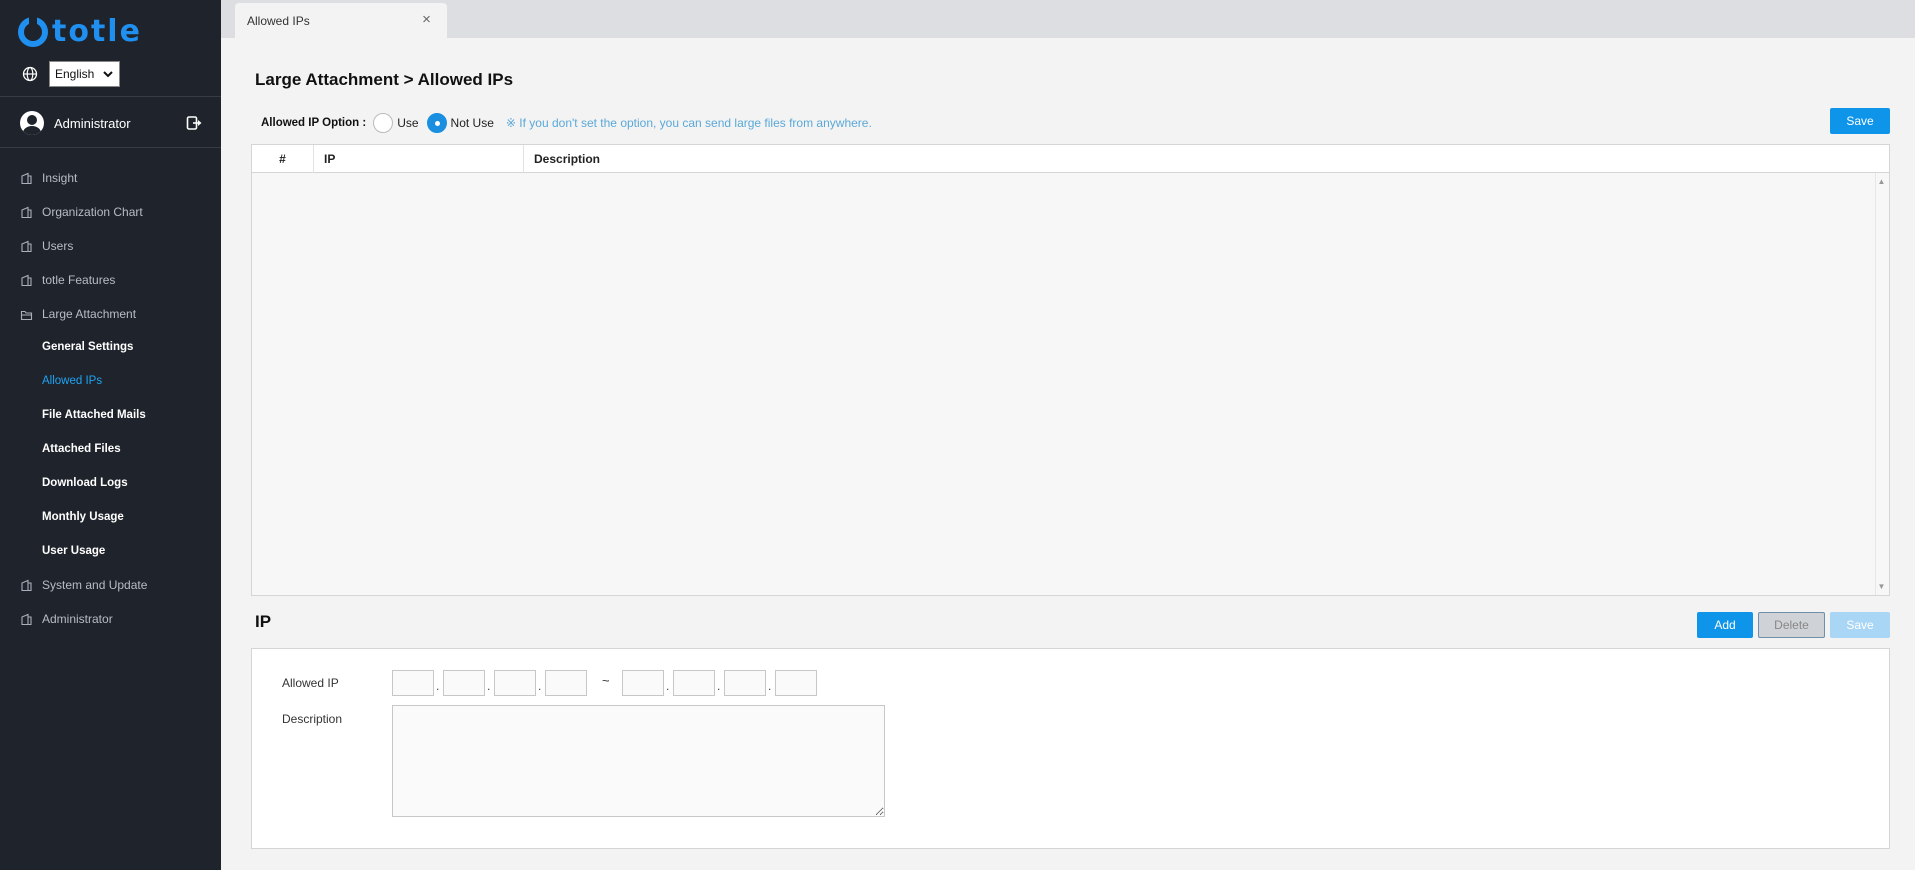  What do you see at coordinates (33, 31) in the screenshot?
I see `logo-mark-icon` at bounding box center [33, 31].